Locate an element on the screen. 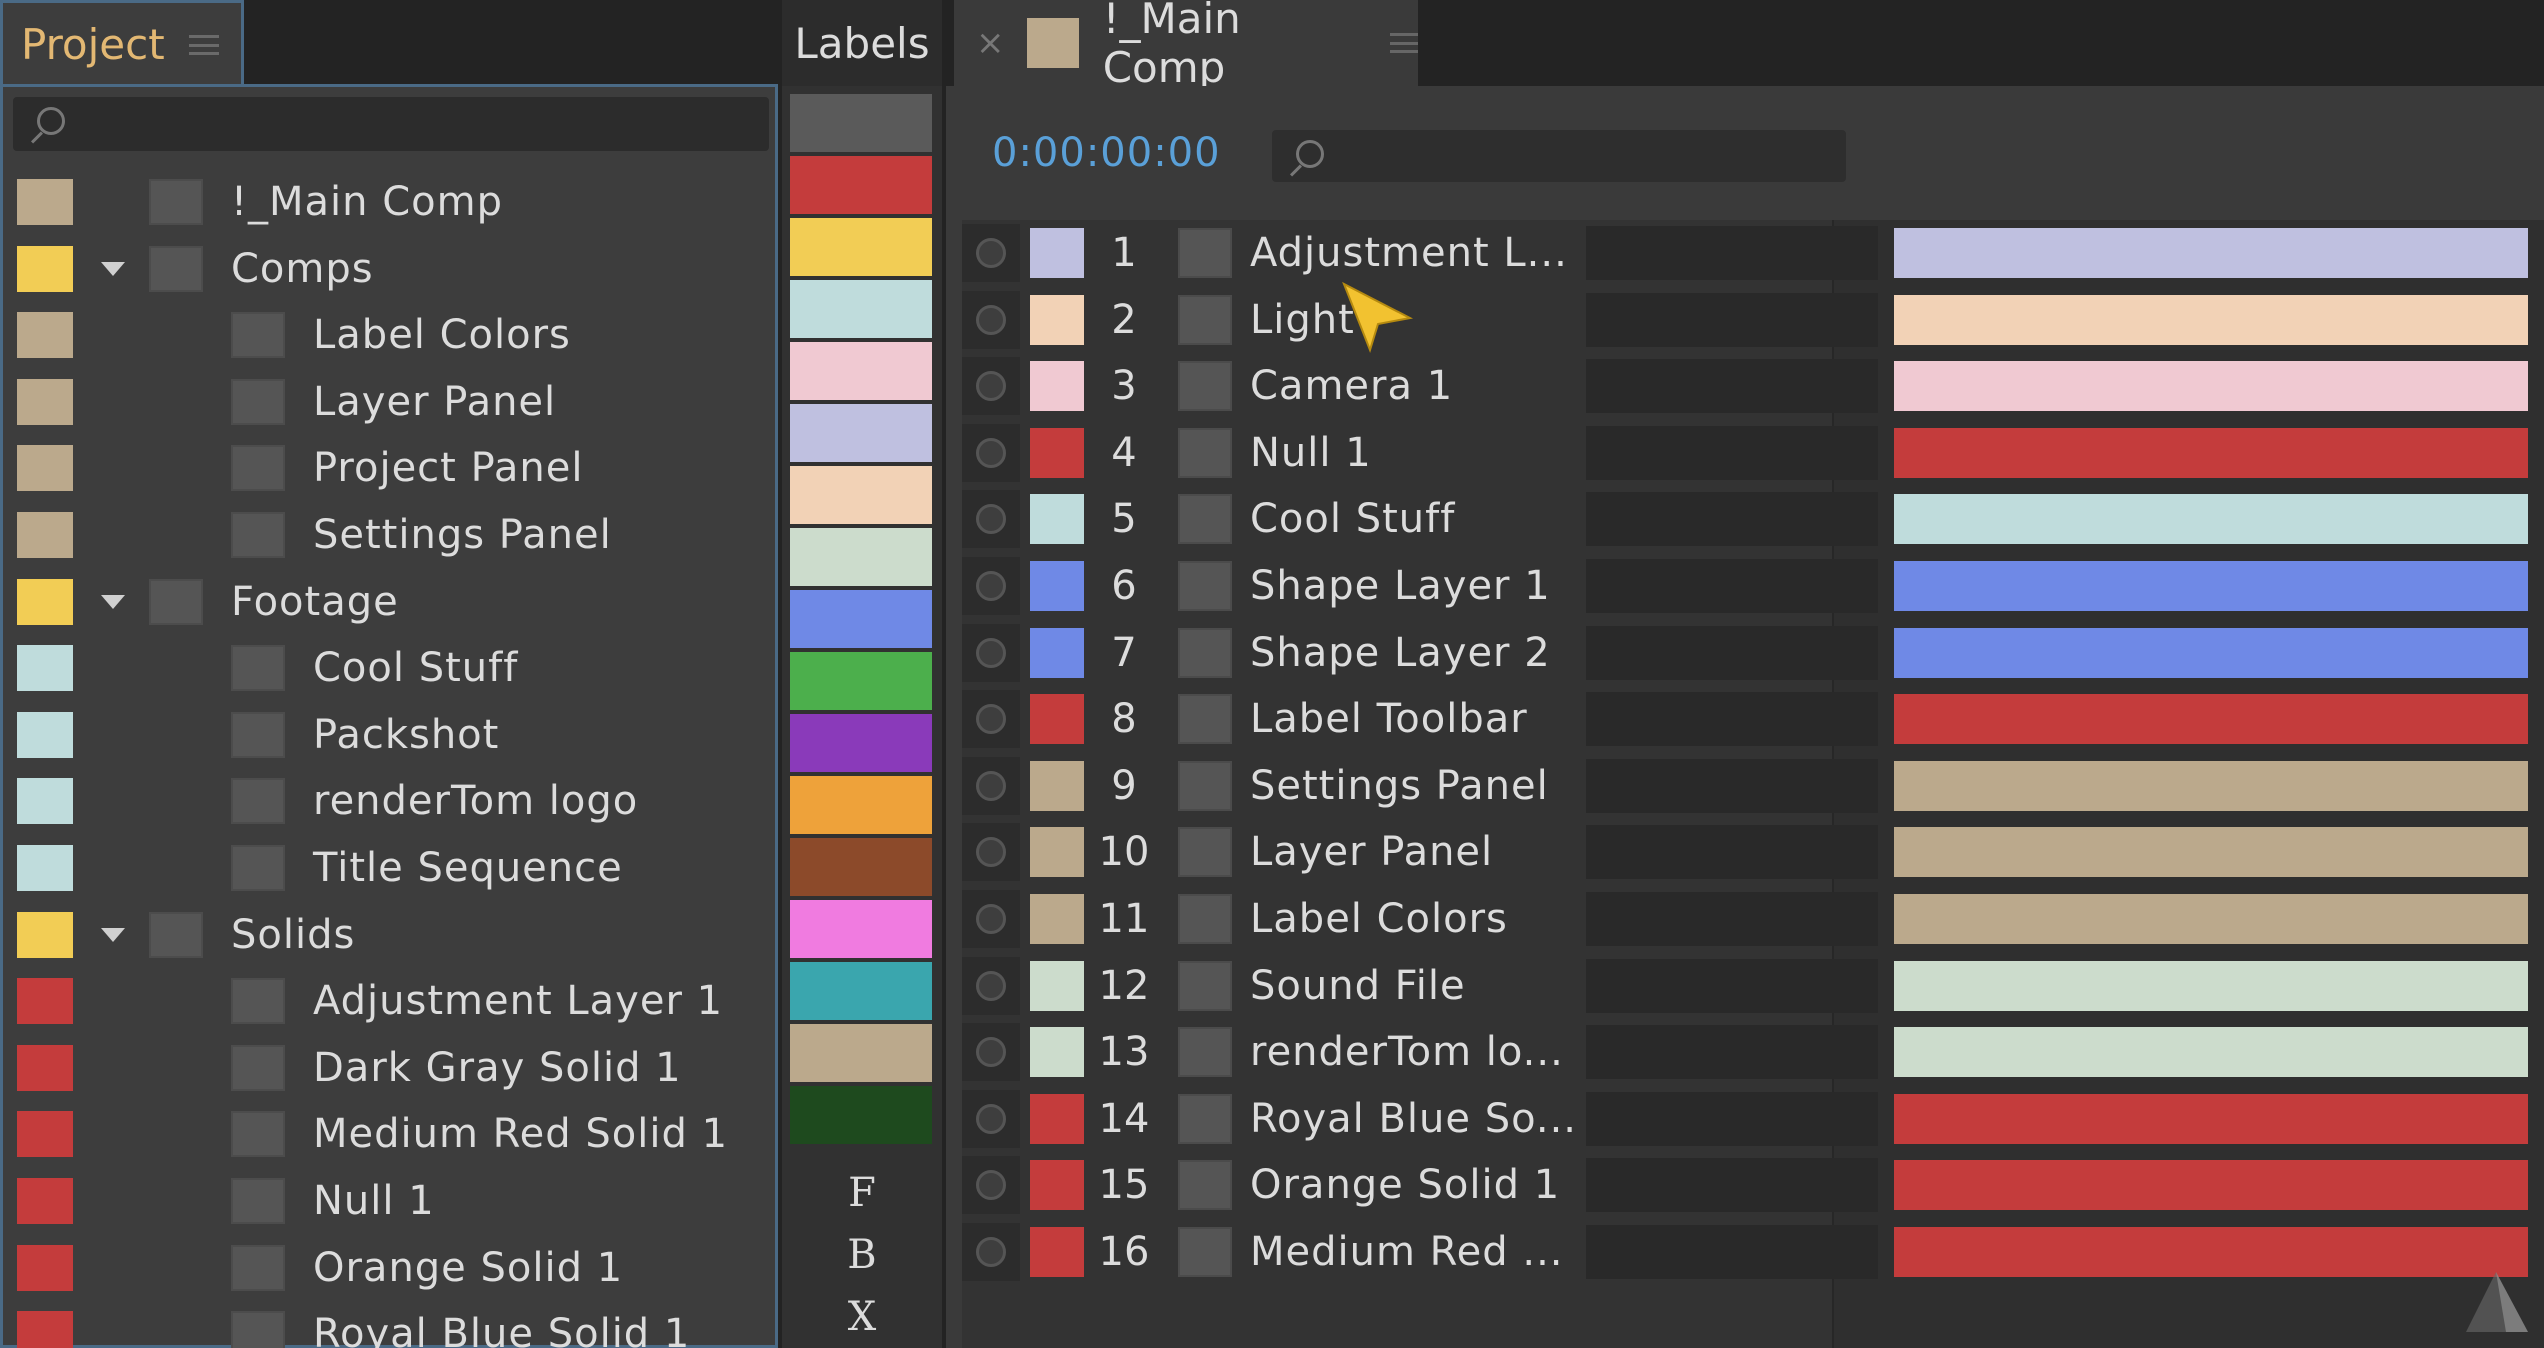 The height and width of the screenshot is (1348, 2544). project-item: Settings Panel is located at coordinates (389, 535).